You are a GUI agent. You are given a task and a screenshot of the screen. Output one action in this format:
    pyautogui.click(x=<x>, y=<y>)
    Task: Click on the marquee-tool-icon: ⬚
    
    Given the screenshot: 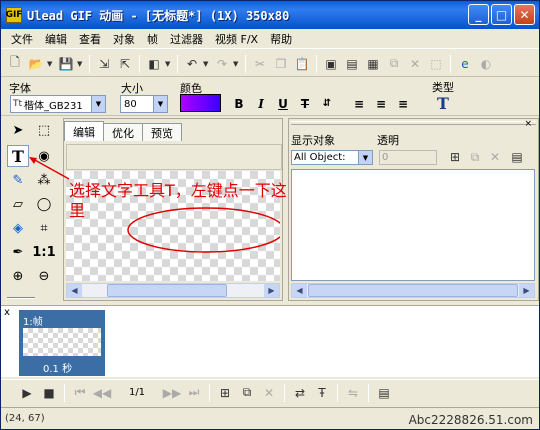 What is the action you would take?
    pyautogui.click(x=44, y=130)
    